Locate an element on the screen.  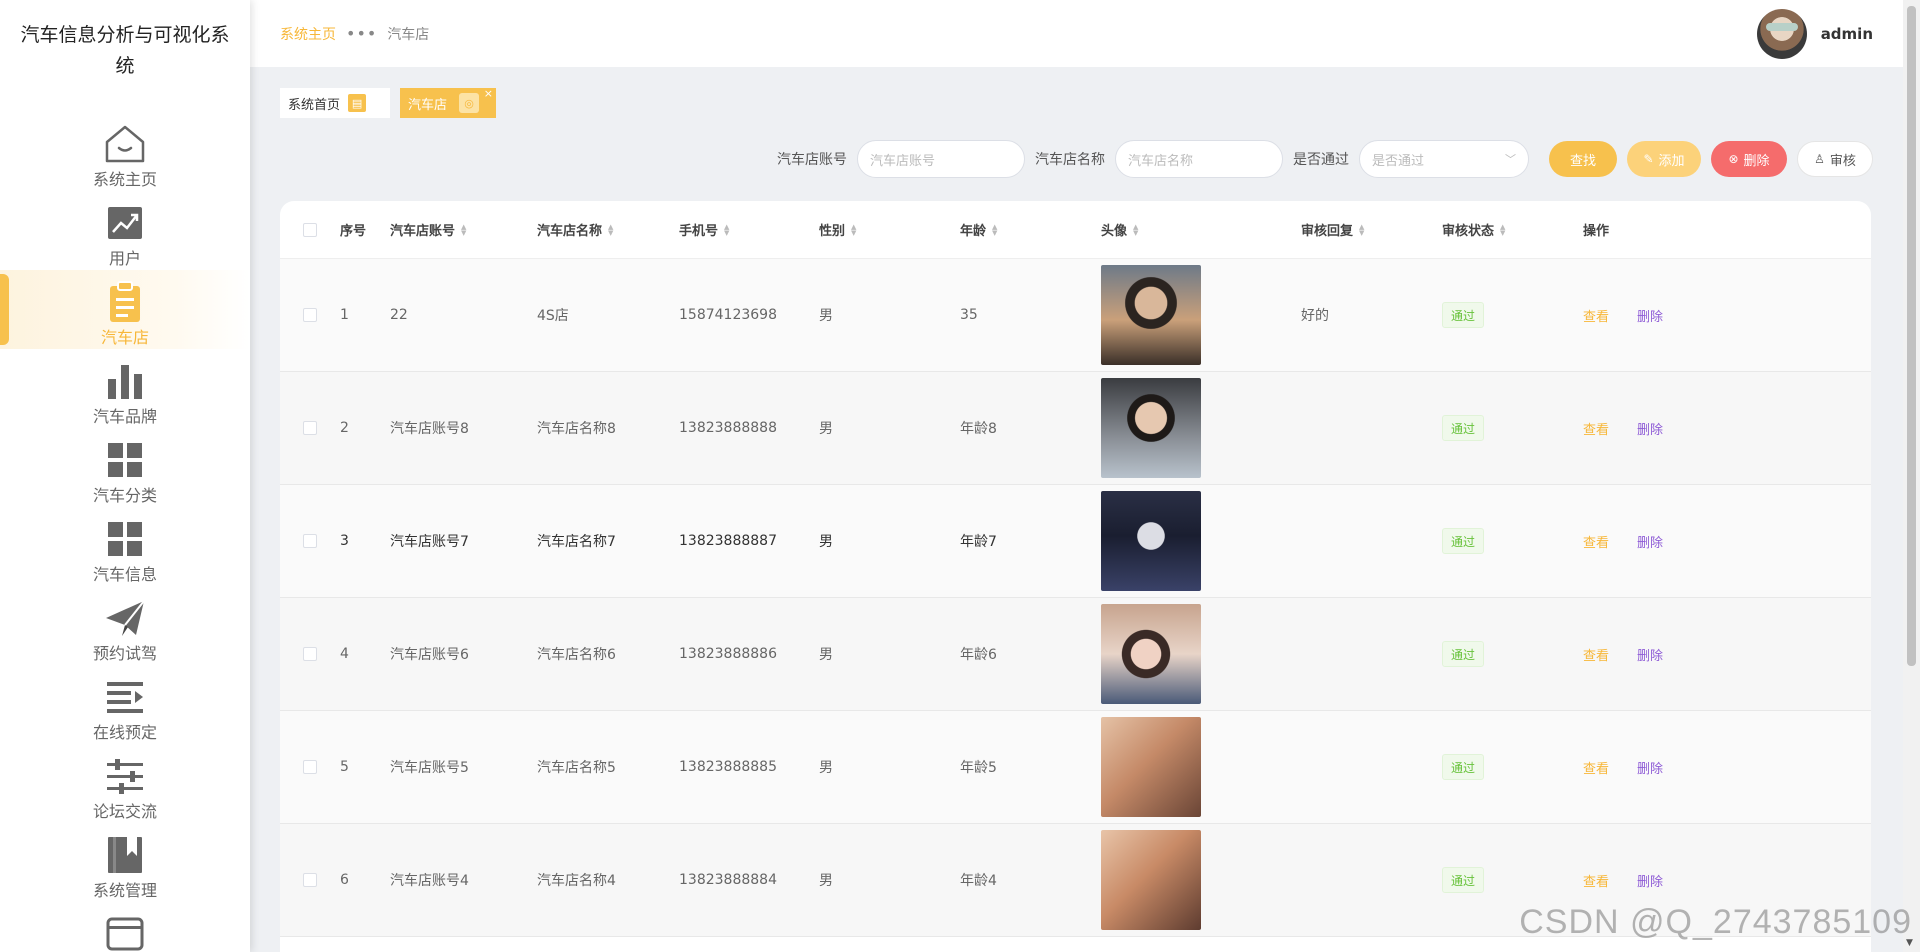
user-name: admin is located at coordinates (1847, 34).